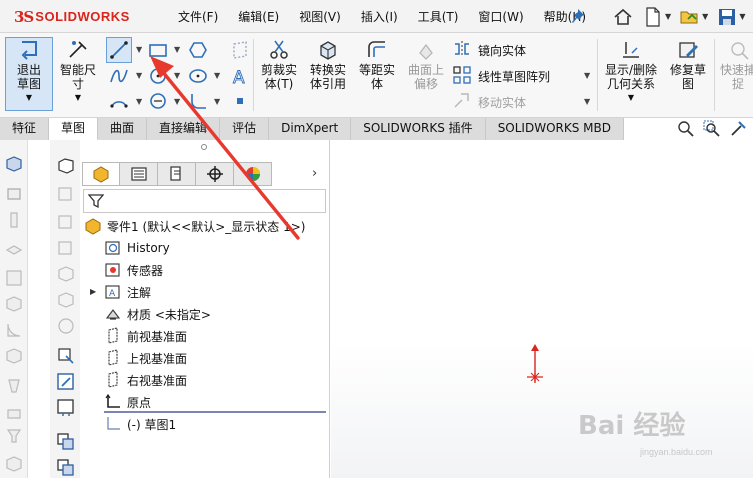  Describe the element at coordinates (198, 50) in the screenshot. I see `polygon-icon` at that location.